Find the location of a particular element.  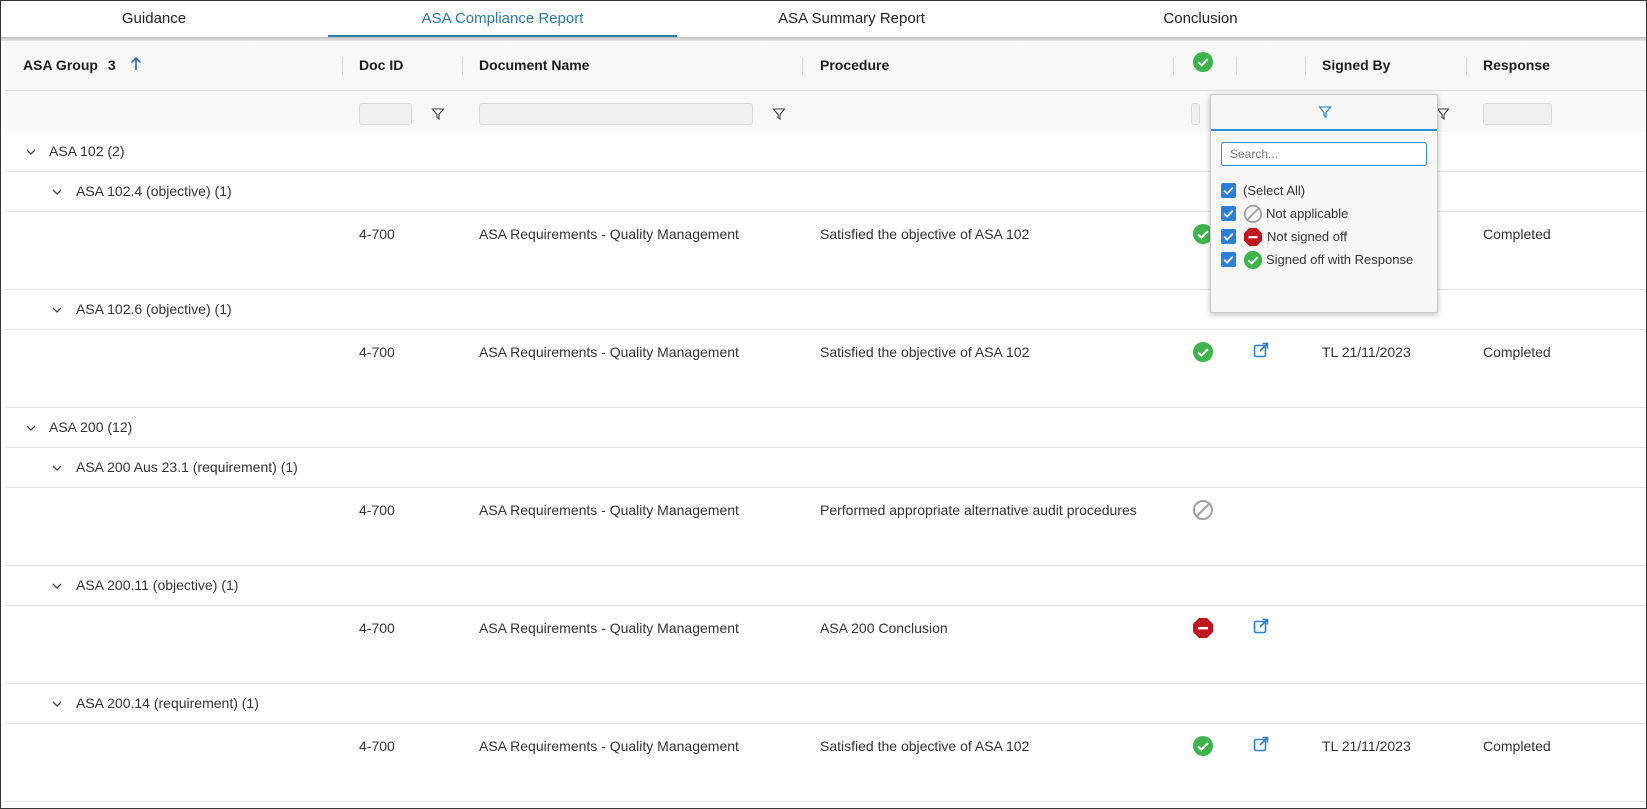

filter-option-signed-off-with-response: Signed off with Response is located at coordinates (1326, 260).